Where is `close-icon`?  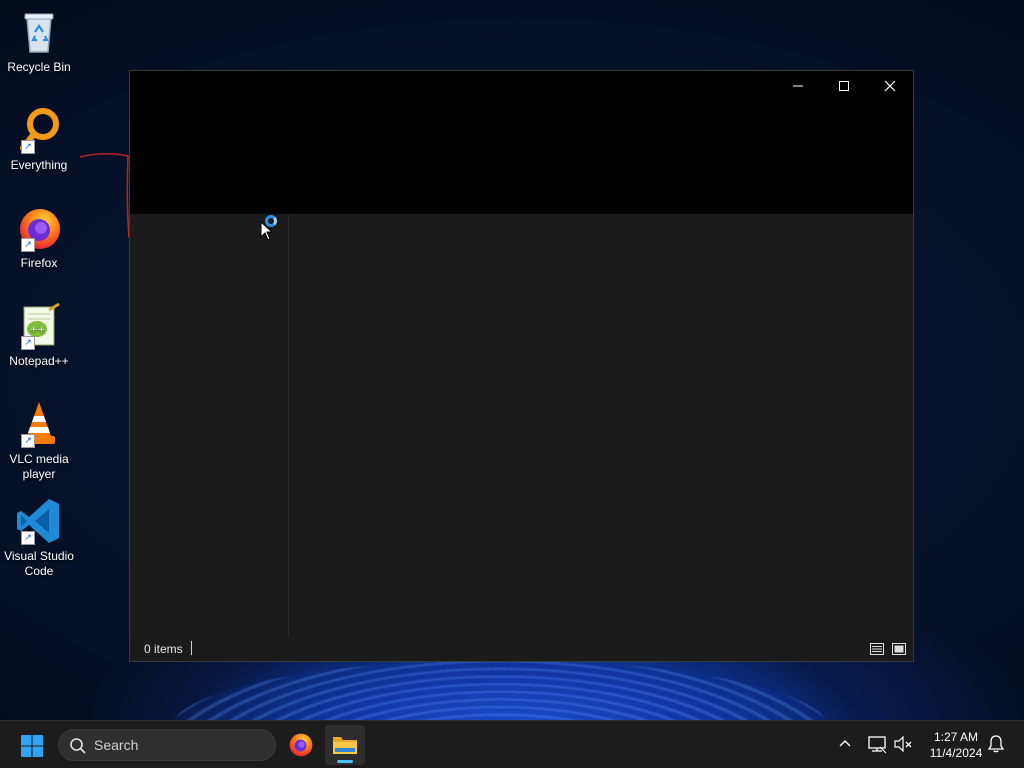
close-icon is located at coordinates (890, 86).